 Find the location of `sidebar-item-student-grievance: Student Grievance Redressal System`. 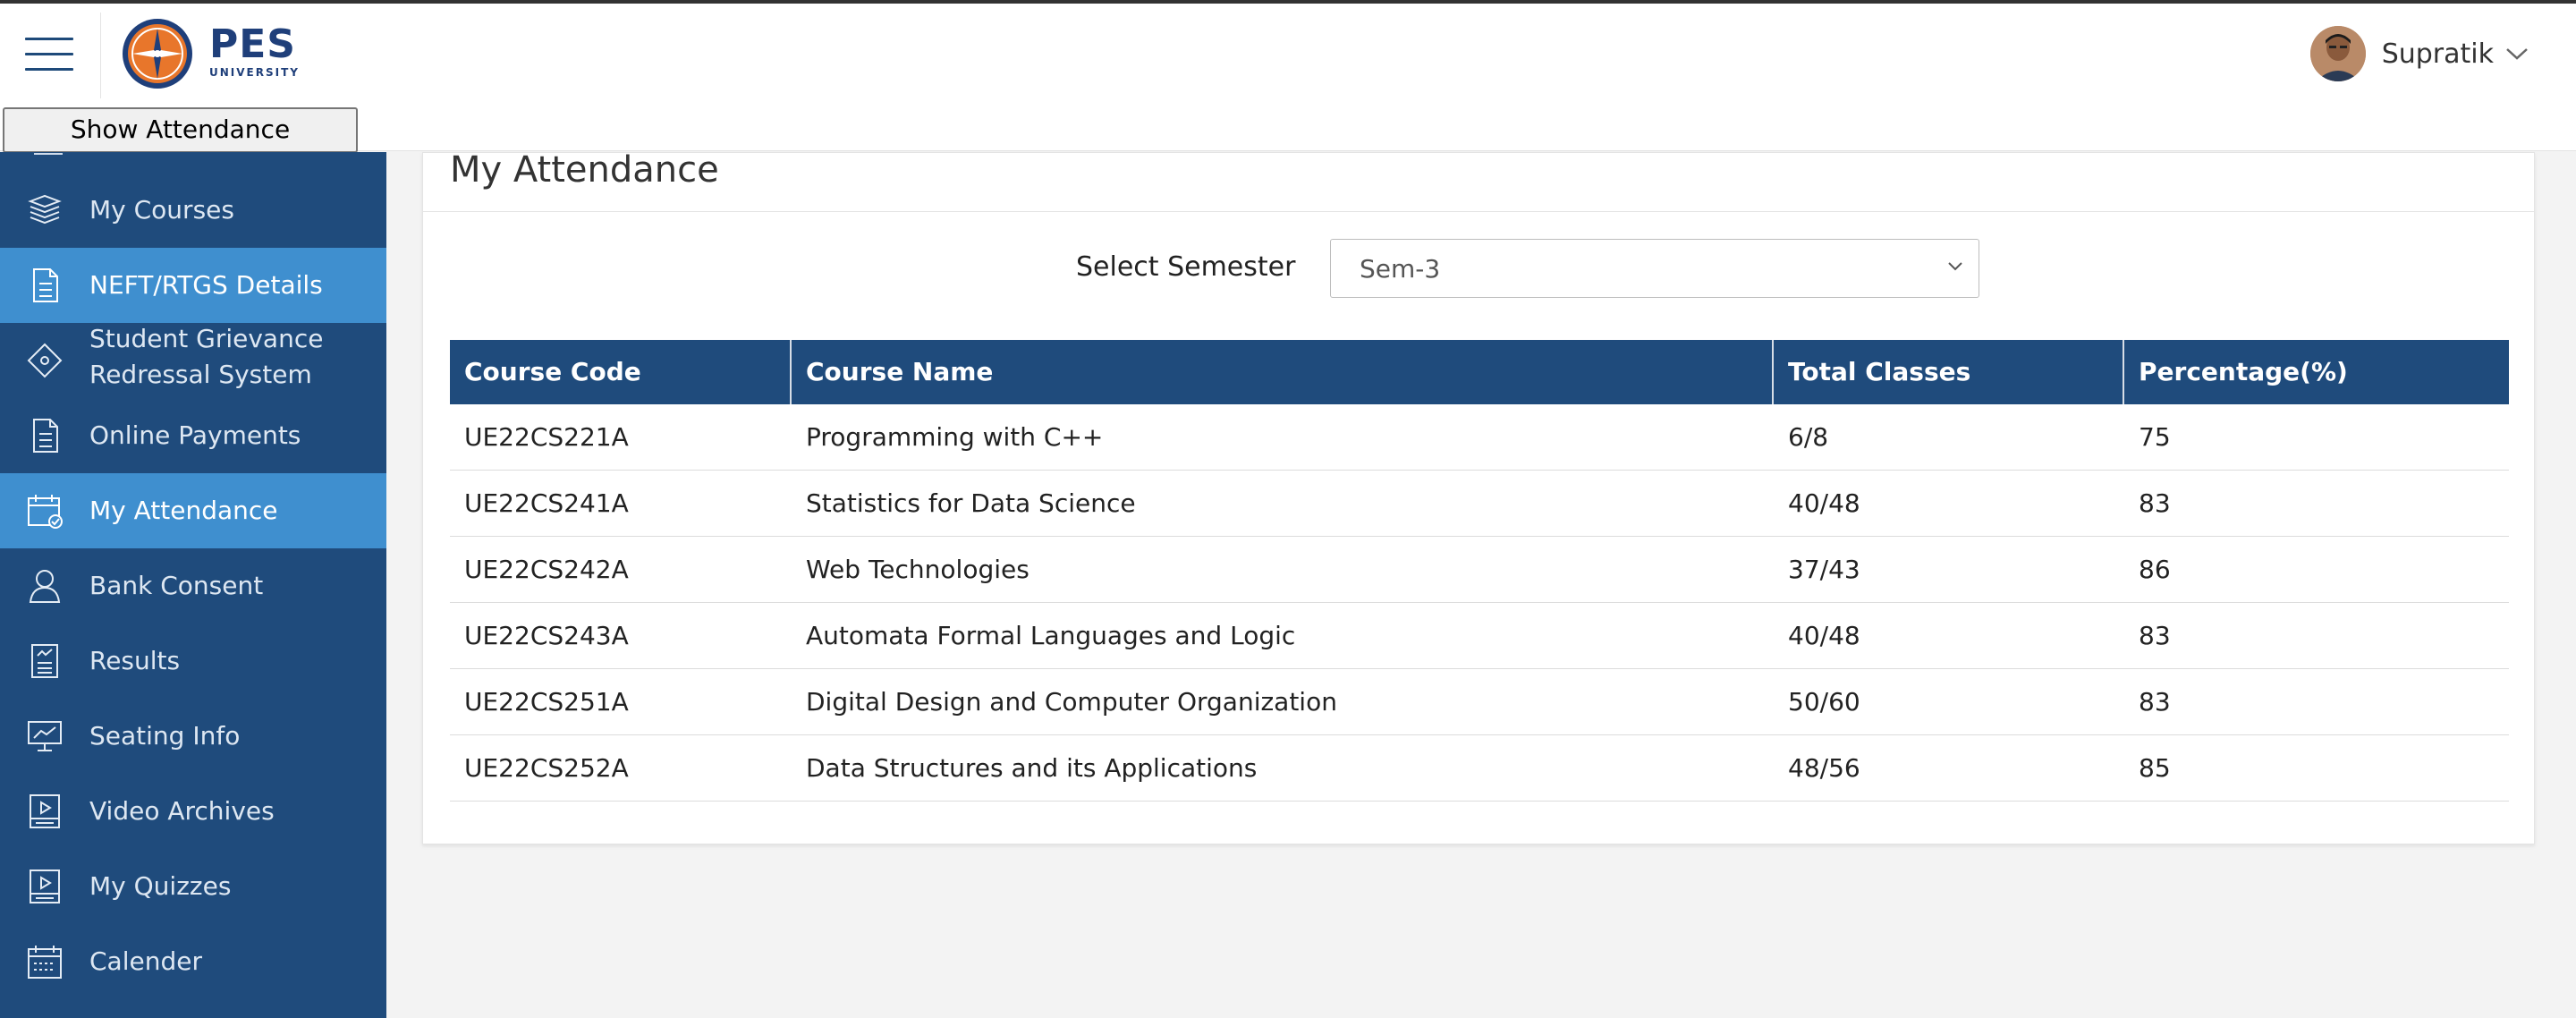

sidebar-item-student-grievance: Student Grievance Redressal System is located at coordinates (193, 360).